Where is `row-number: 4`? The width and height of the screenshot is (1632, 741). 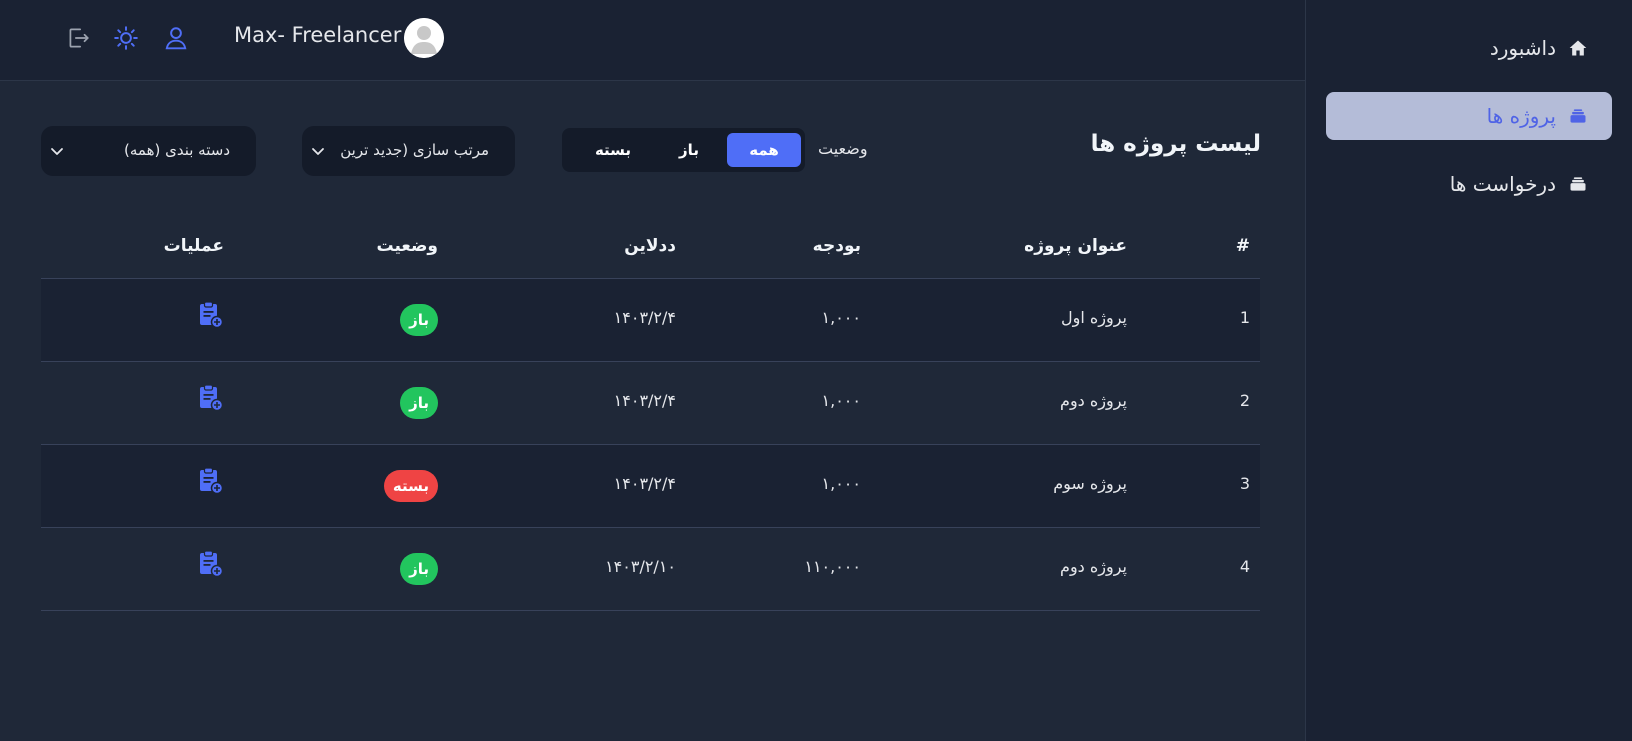
row-number: 4 is located at coordinates (1244, 566).